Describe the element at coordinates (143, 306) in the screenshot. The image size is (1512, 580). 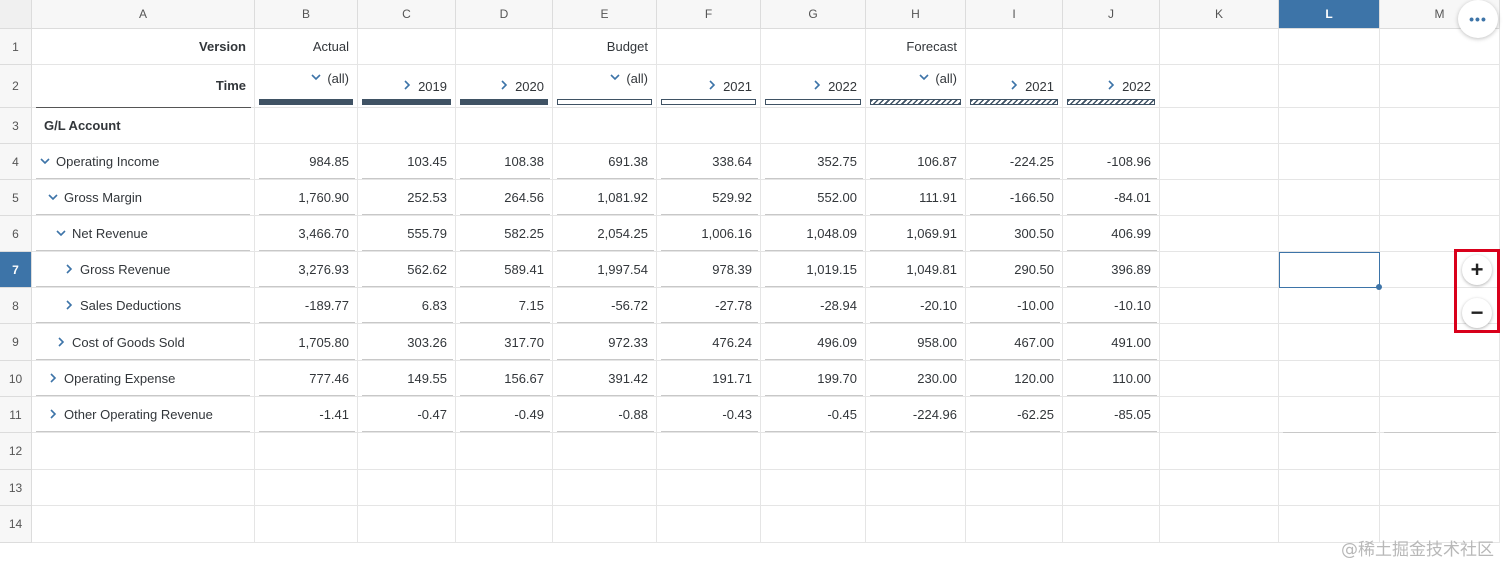
I see `account-row-label: Sales Deductions` at that location.